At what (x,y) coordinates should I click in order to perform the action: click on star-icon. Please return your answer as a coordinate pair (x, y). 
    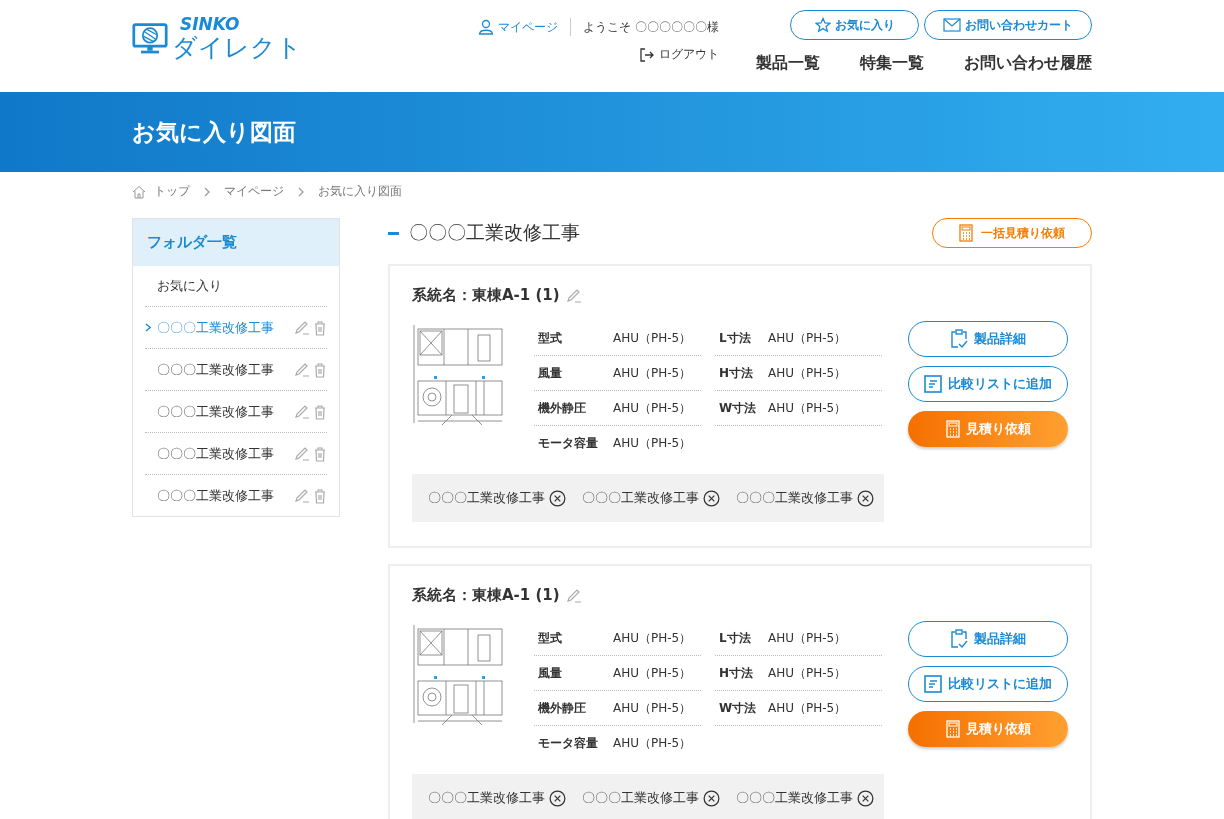
    Looking at the image, I should click on (822, 25).